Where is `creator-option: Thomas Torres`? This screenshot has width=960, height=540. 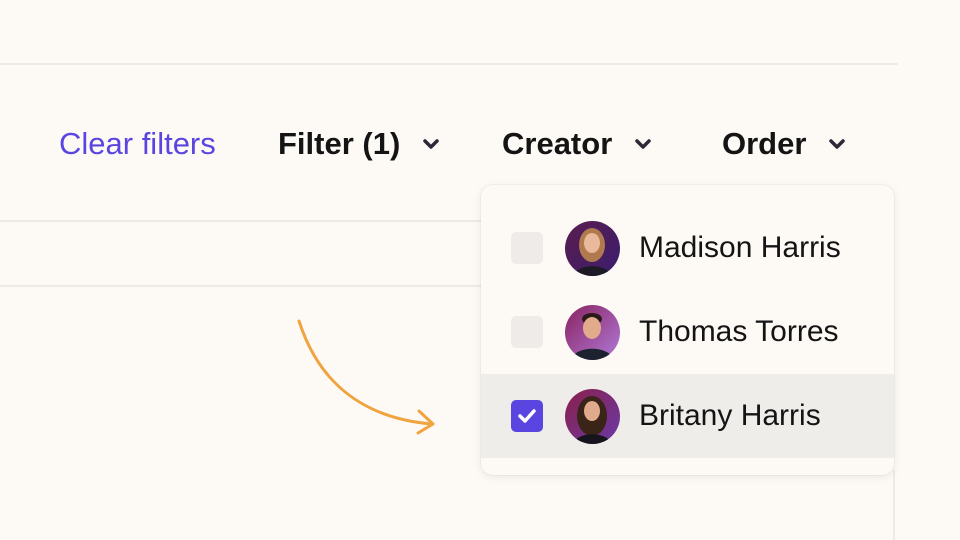 creator-option: Thomas Torres is located at coordinates (687, 332).